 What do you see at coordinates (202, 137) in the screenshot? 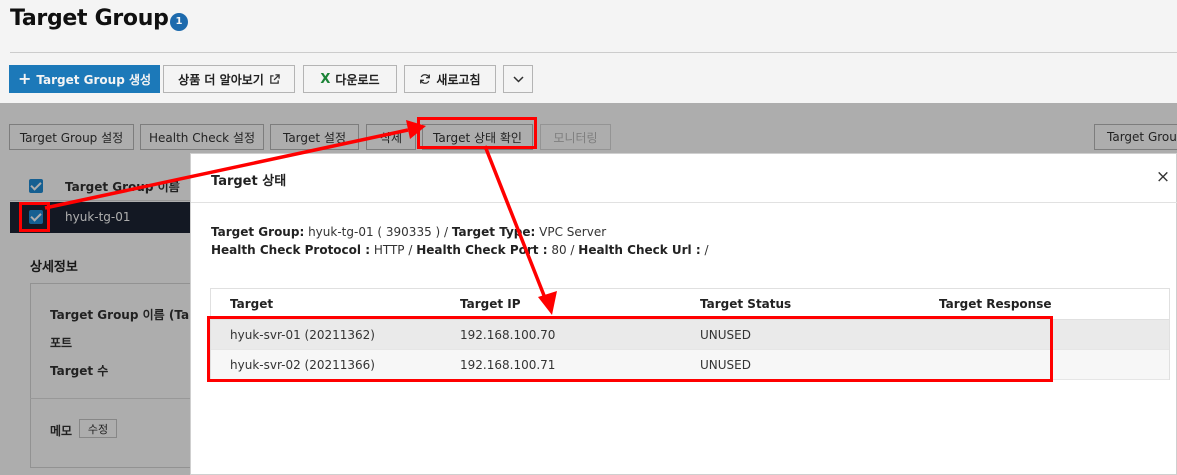
I see `tab-health-check-settings: Health Check 설정` at bounding box center [202, 137].